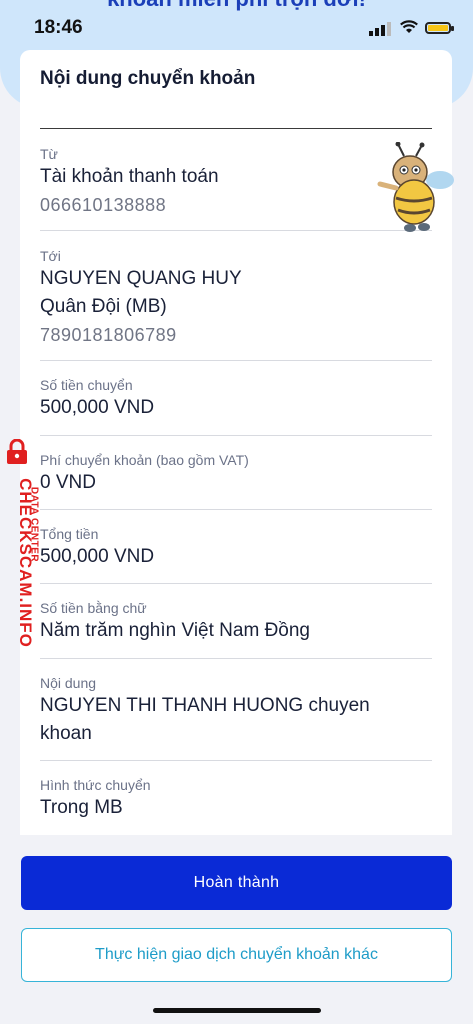 The image size is (473, 1024). Describe the element at coordinates (95, 785) in the screenshot. I see `field-label: Hình thức chuyển` at that location.